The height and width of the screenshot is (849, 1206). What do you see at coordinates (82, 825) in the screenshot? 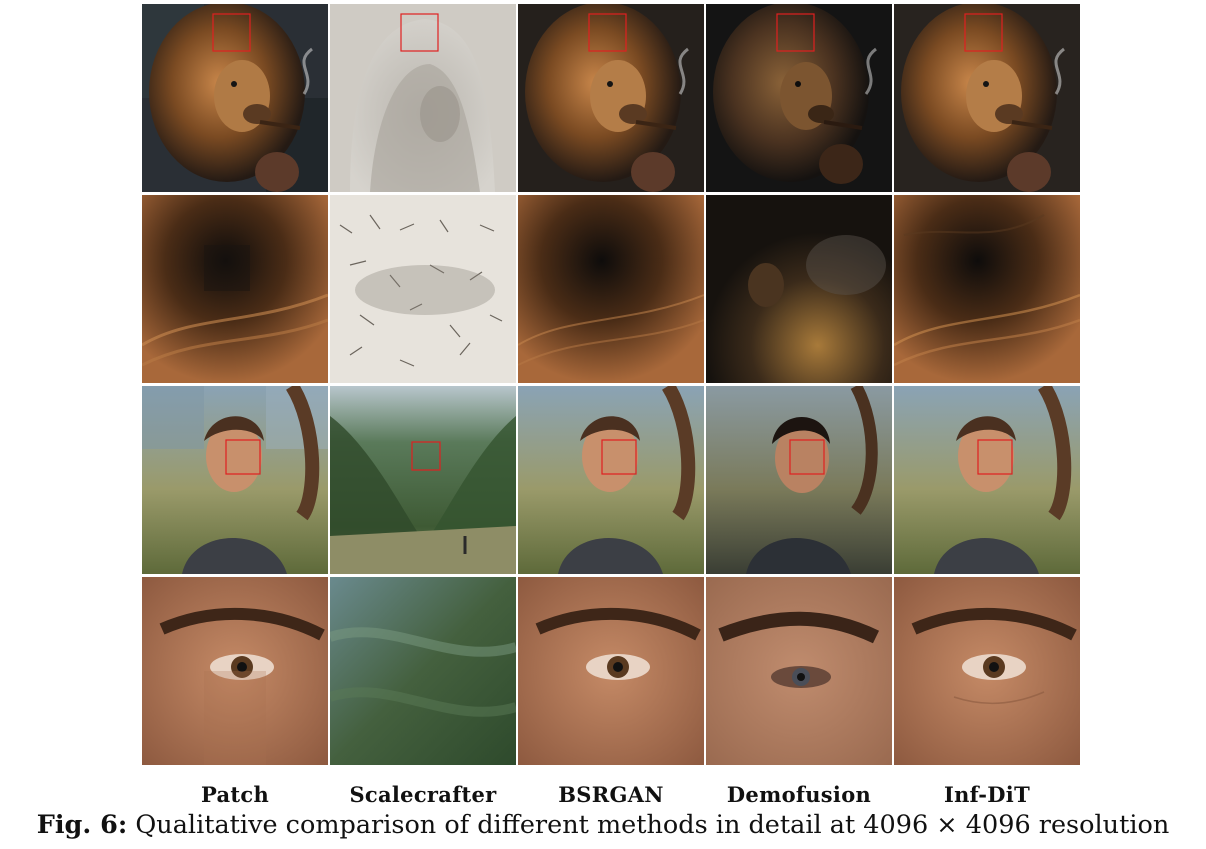
I see `figure-number: Fig. 6:` at bounding box center [82, 825].